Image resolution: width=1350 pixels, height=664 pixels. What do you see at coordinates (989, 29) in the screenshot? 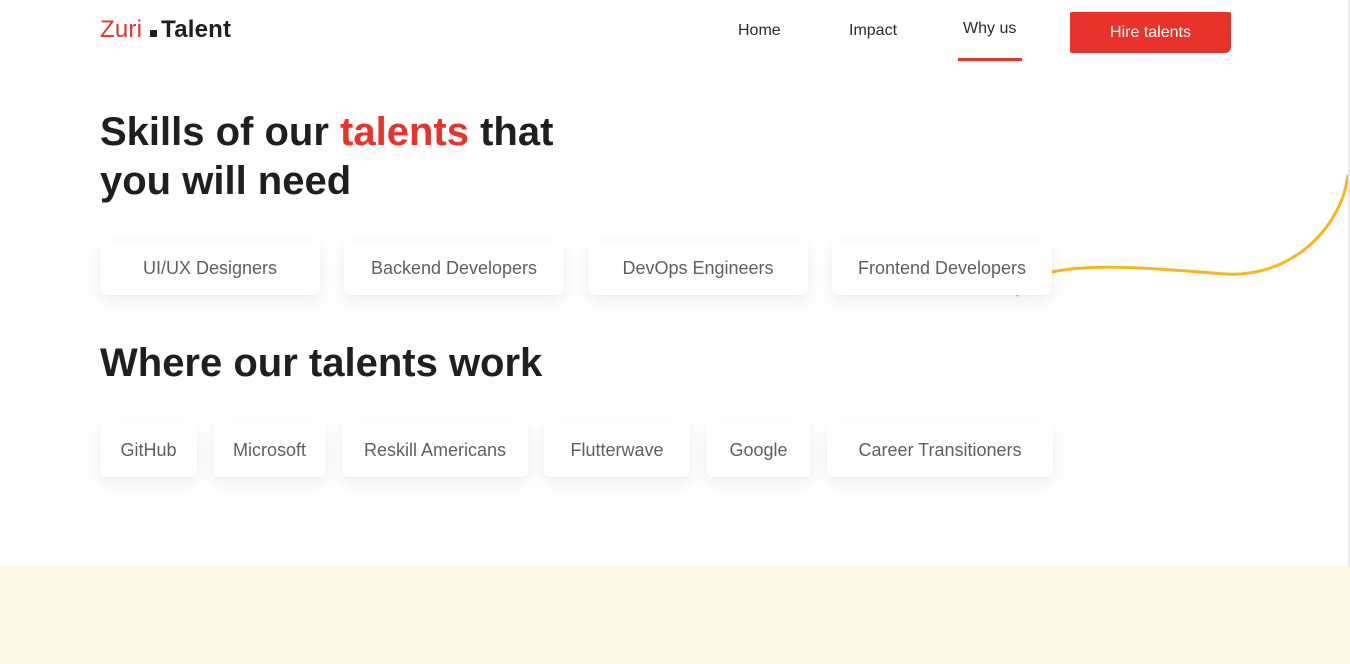
I see `nav-link-why-us: Why us` at bounding box center [989, 29].